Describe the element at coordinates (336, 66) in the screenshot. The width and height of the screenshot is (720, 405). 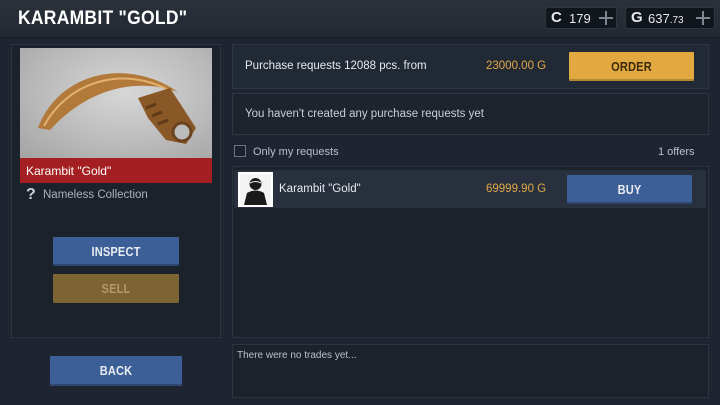
I see `purchase-requests-text: Purchase requests 12088 pcs. from` at that location.